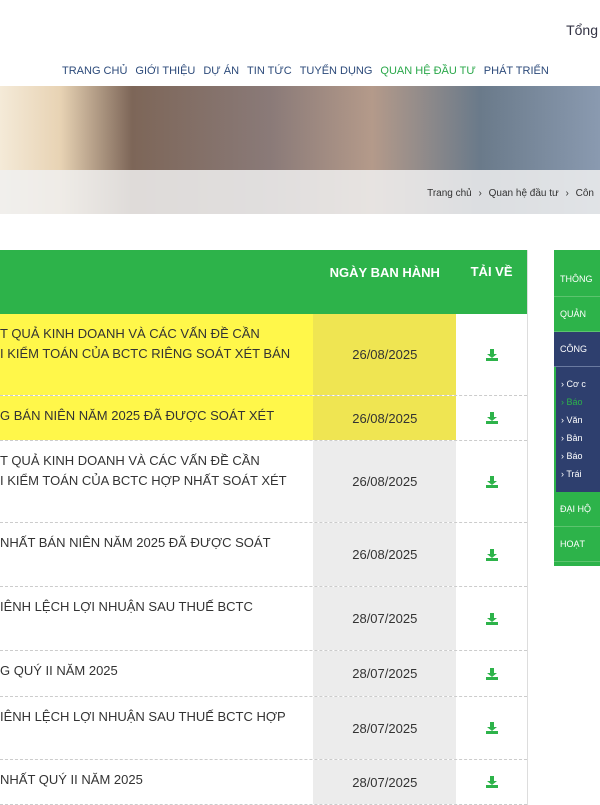 This screenshot has height=805, width=600. What do you see at coordinates (577, 279) in the screenshot?
I see `sidebar-item-info: THÔNG` at bounding box center [577, 279].